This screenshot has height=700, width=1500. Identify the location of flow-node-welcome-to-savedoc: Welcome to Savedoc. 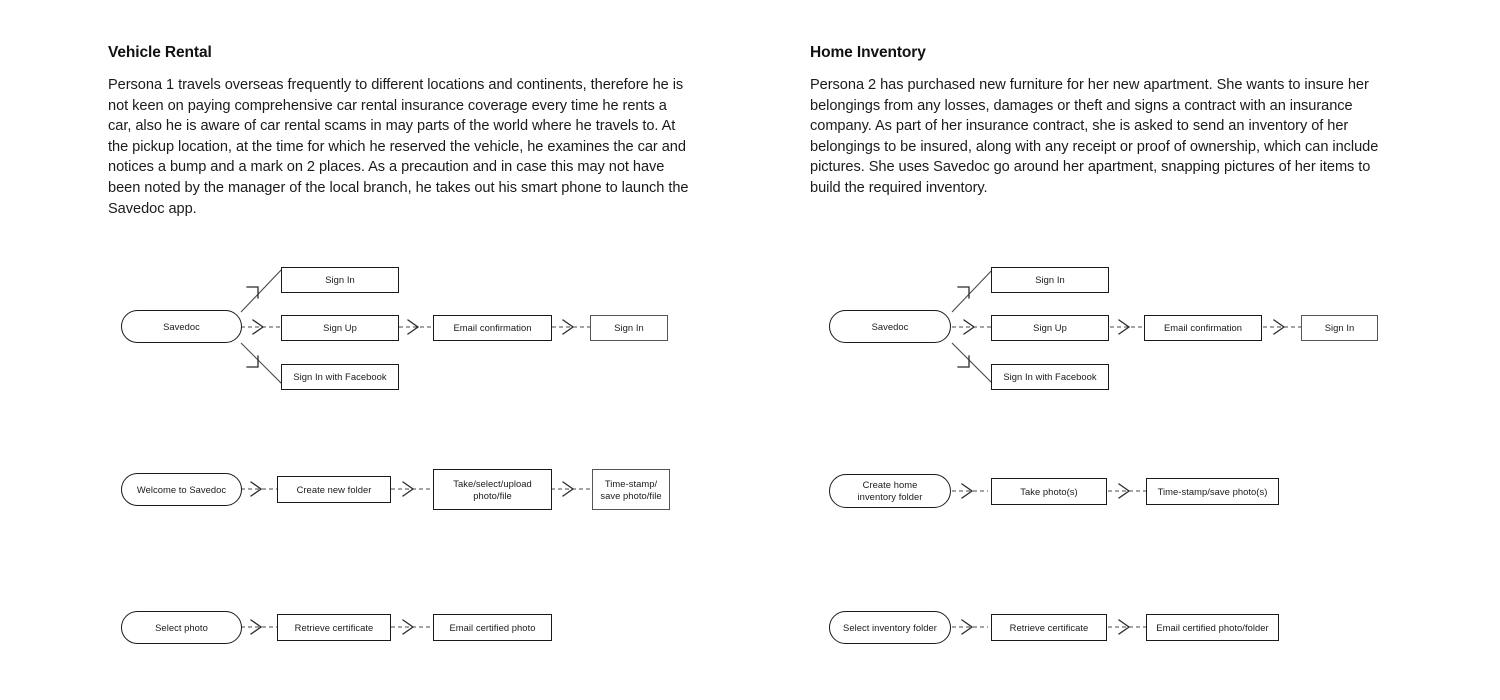
(181, 489).